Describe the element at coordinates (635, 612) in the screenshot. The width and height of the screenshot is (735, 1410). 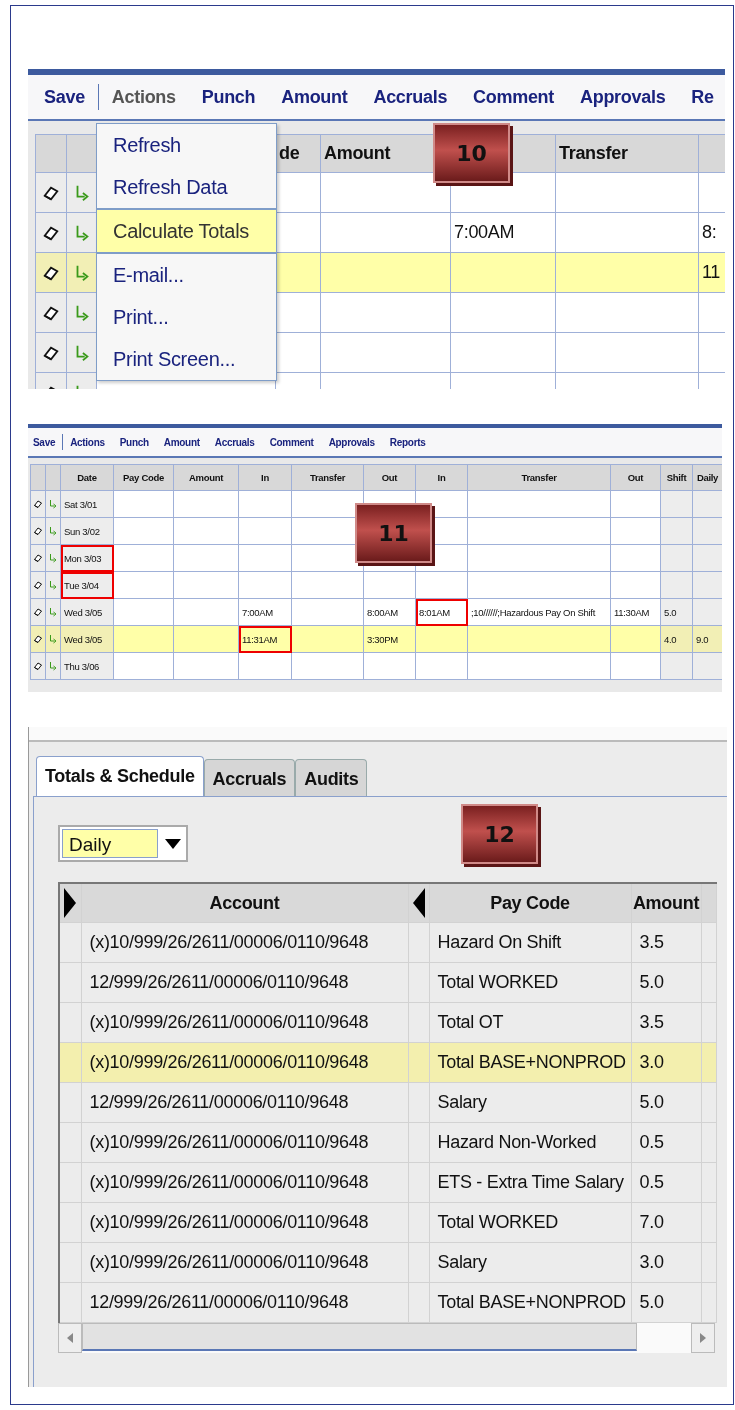
I see `table-cell: 11:30AM` at that location.